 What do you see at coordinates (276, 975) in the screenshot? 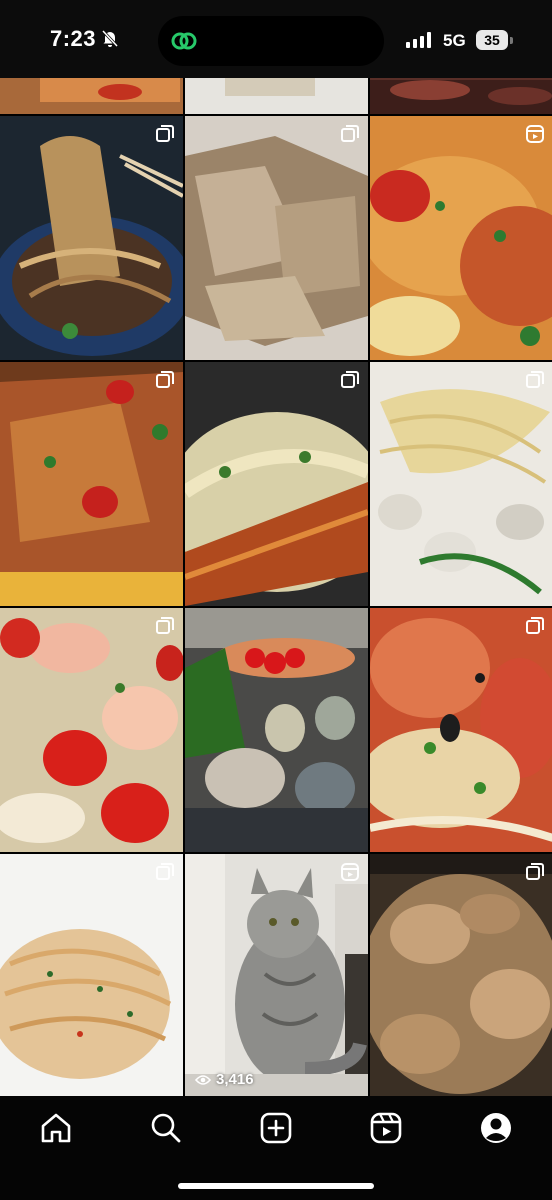
I see `post-tile: 3,416` at bounding box center [276, 975].